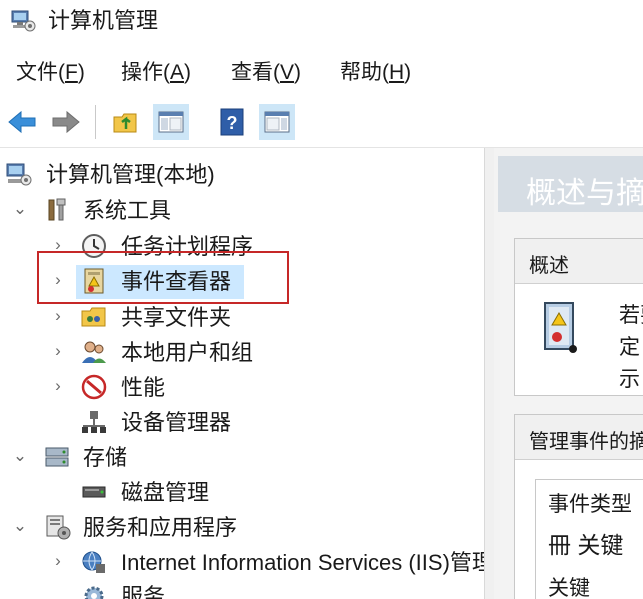  I want to click on tree-item-label: 共享文件夹, so click(176, 317).